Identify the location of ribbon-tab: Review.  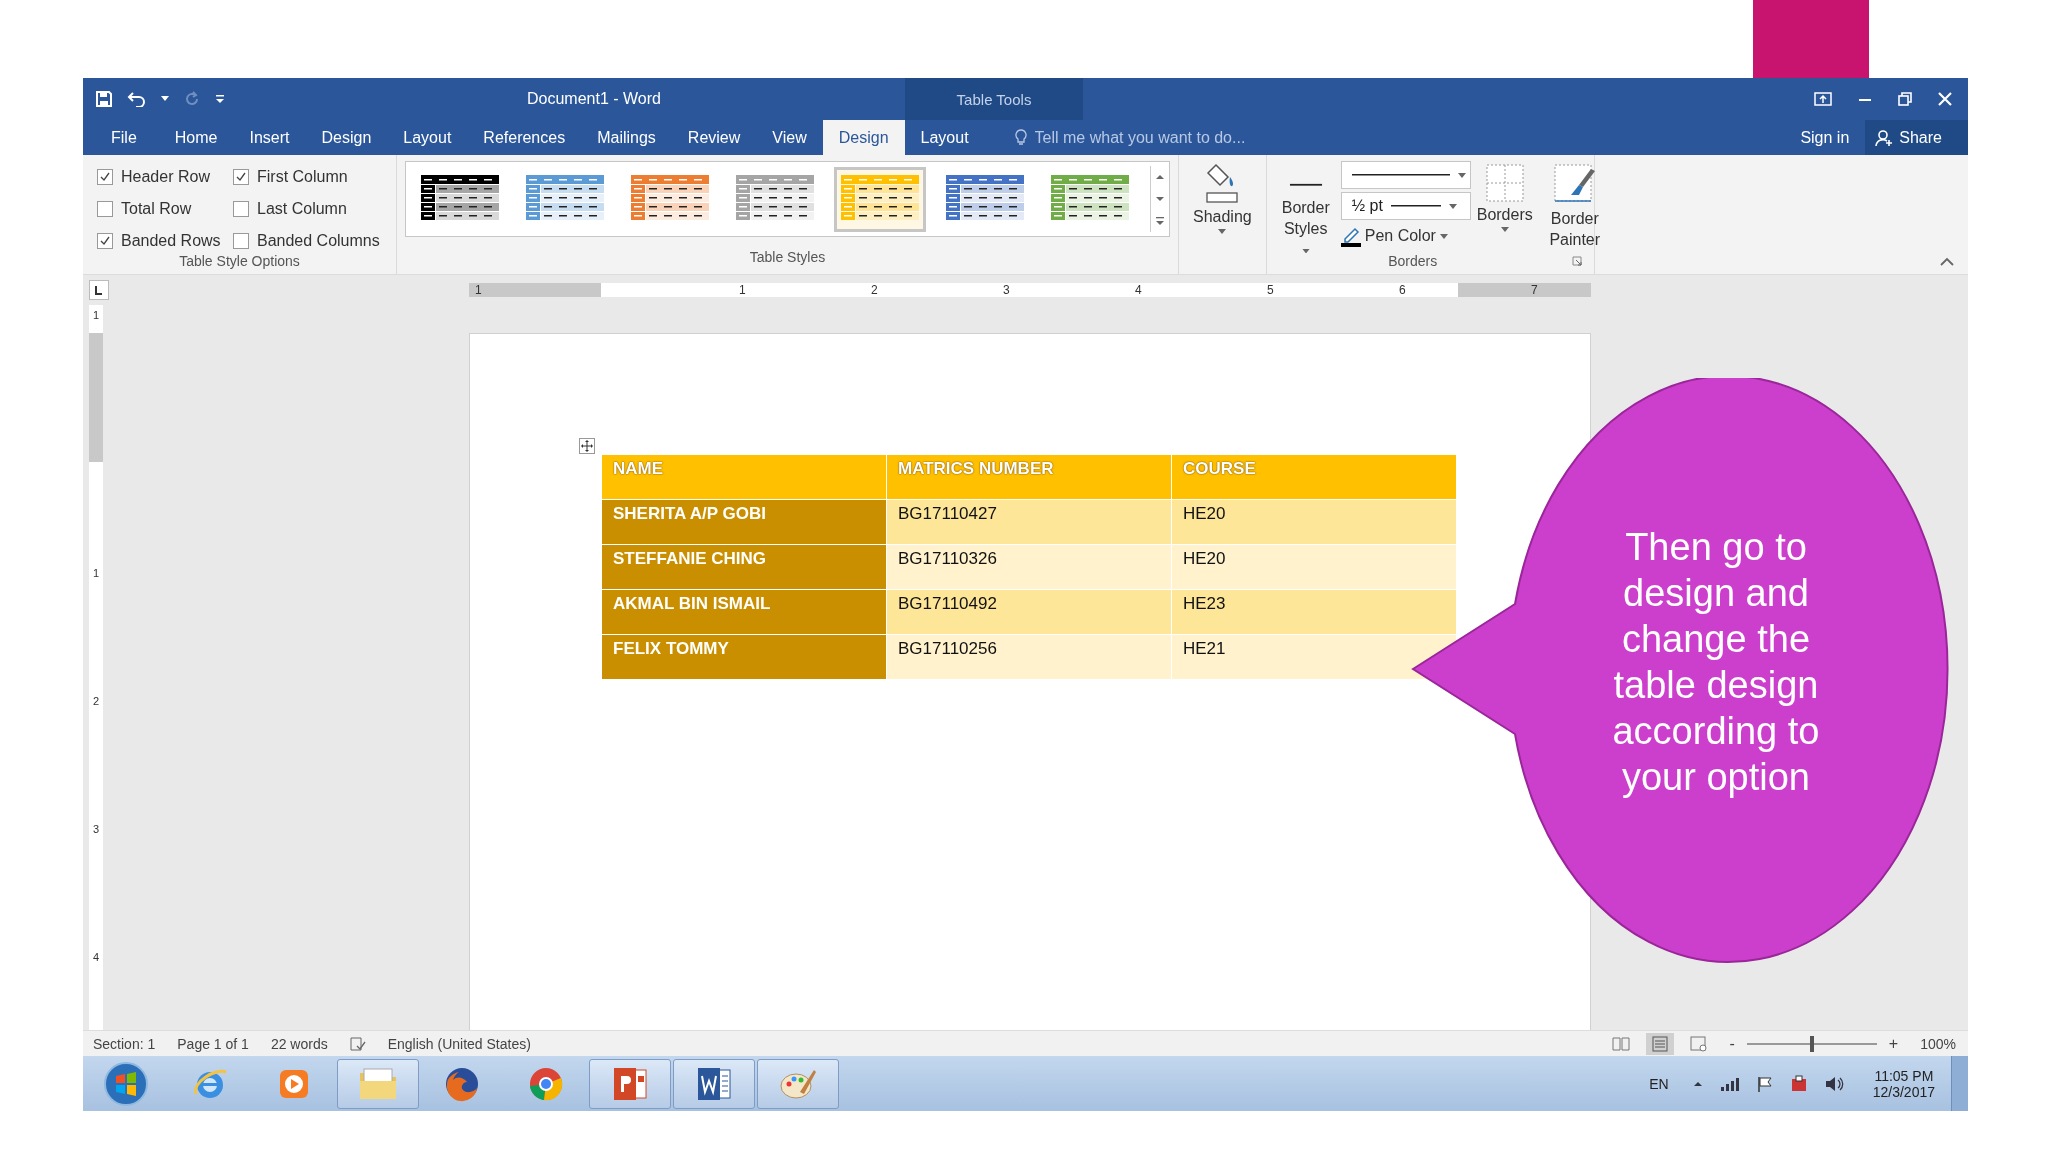
(714, 137).